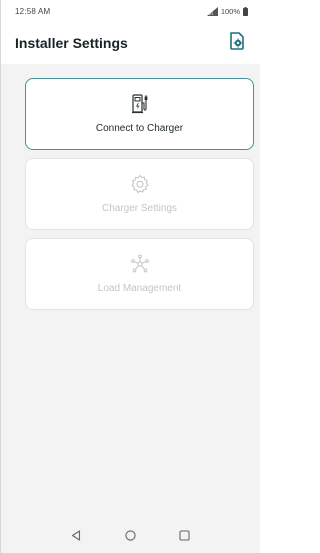  Describe the element at coordinates (139, 104) in the screenshot. I see `ev-charger-icon` at that location.